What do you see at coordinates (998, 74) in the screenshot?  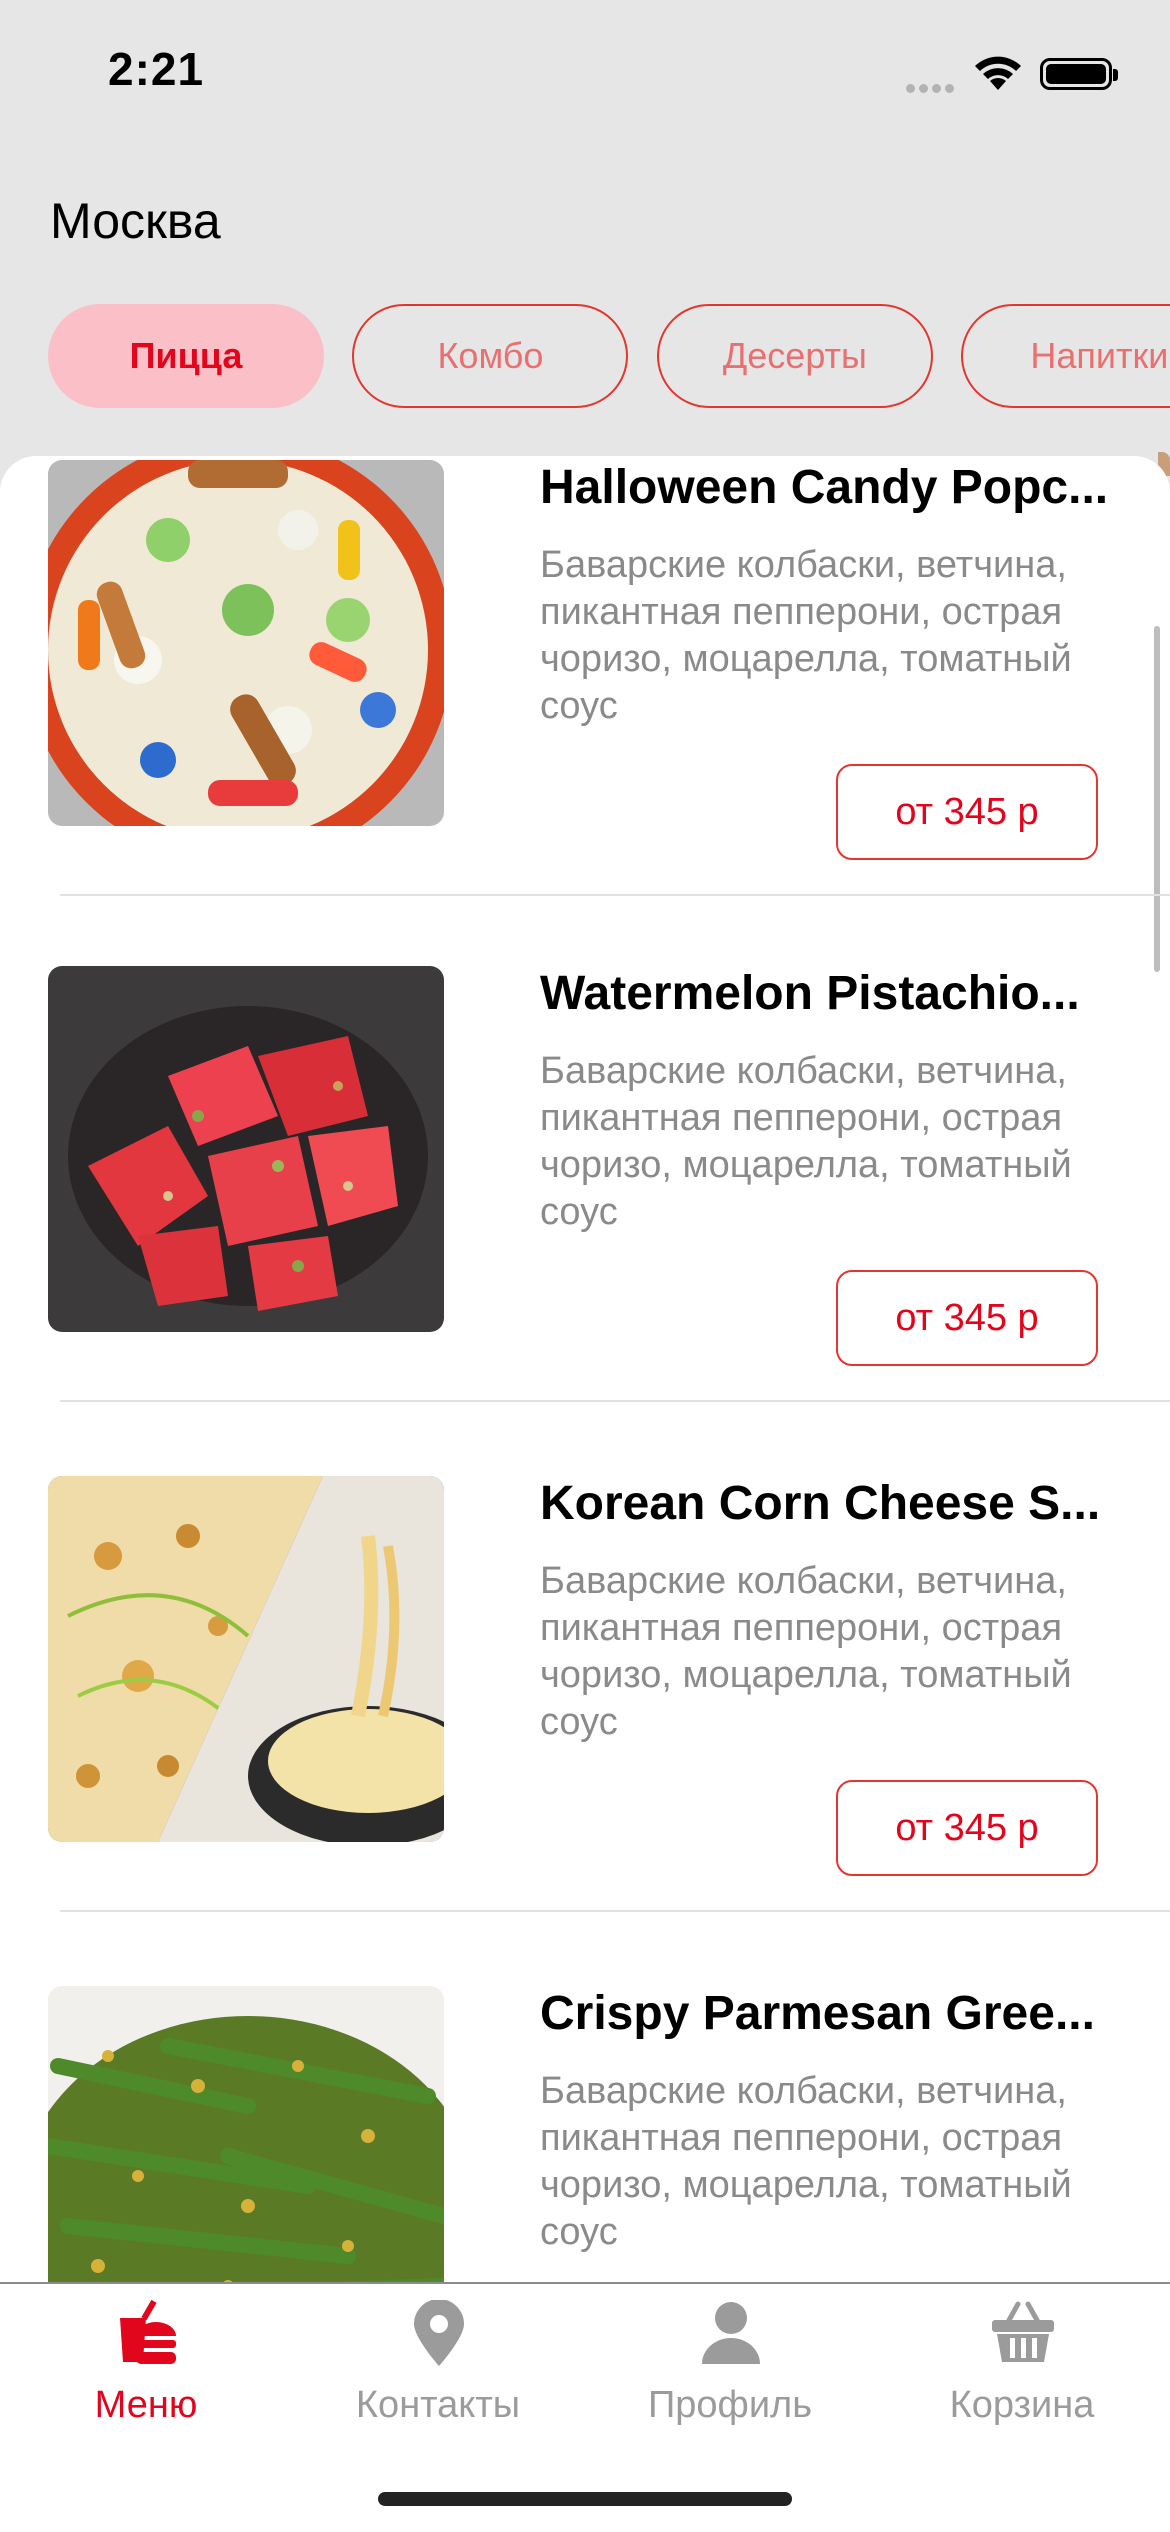 I see `wifi-icon` at bounding box center [998, 74].